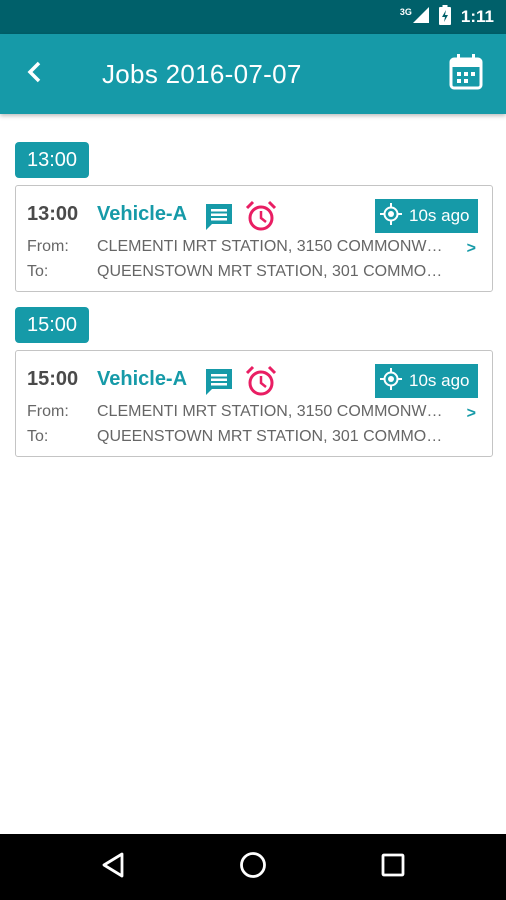  Describe the element at coordinates (53, 379) in the screenshot. I see `job-time: 15:00` at that location.